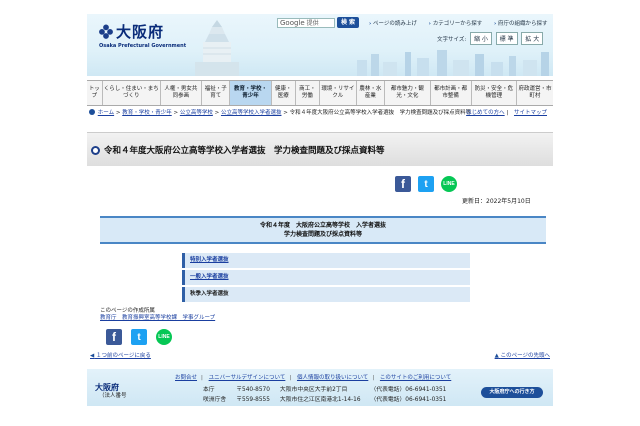  I want to click on nav-item-disaster: 防災・安全・危機管理, so click(495, 93).